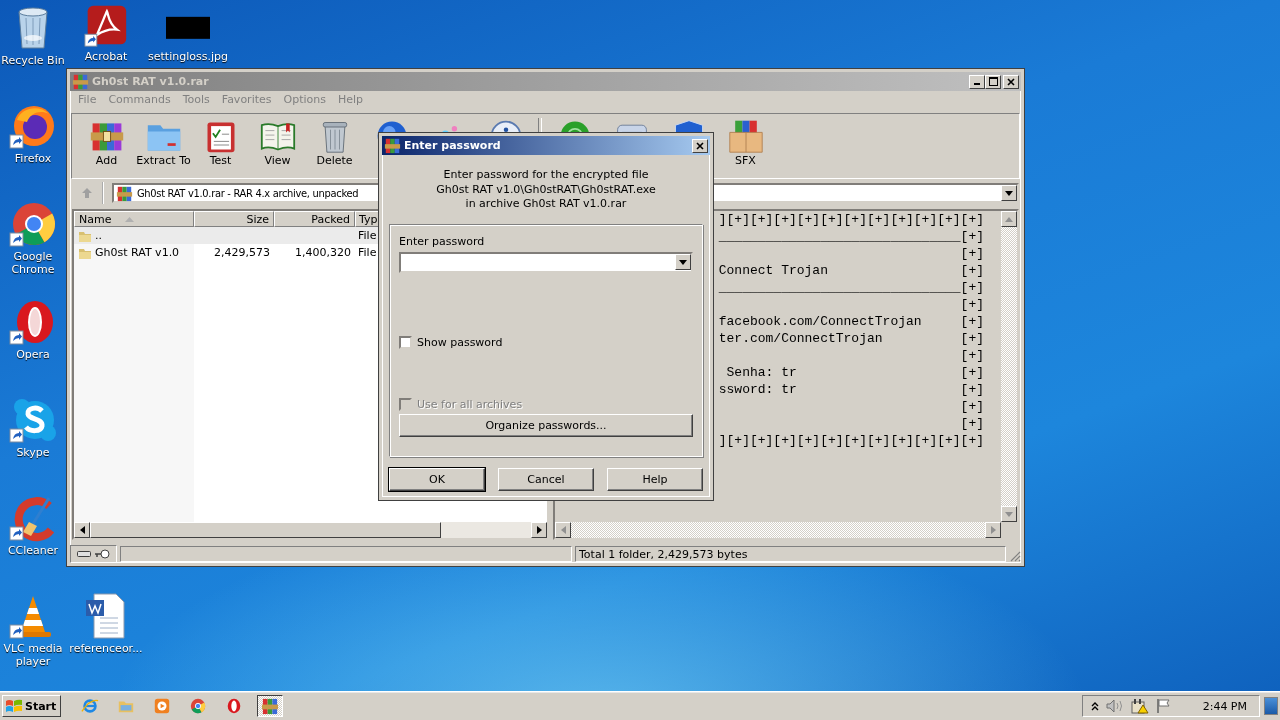 The height and width of the screenshot is (720, 1280). Describe the element at coordinates (851, 389) in the screenshot. I see `comment-line: ssword: tr [+]` at that location.